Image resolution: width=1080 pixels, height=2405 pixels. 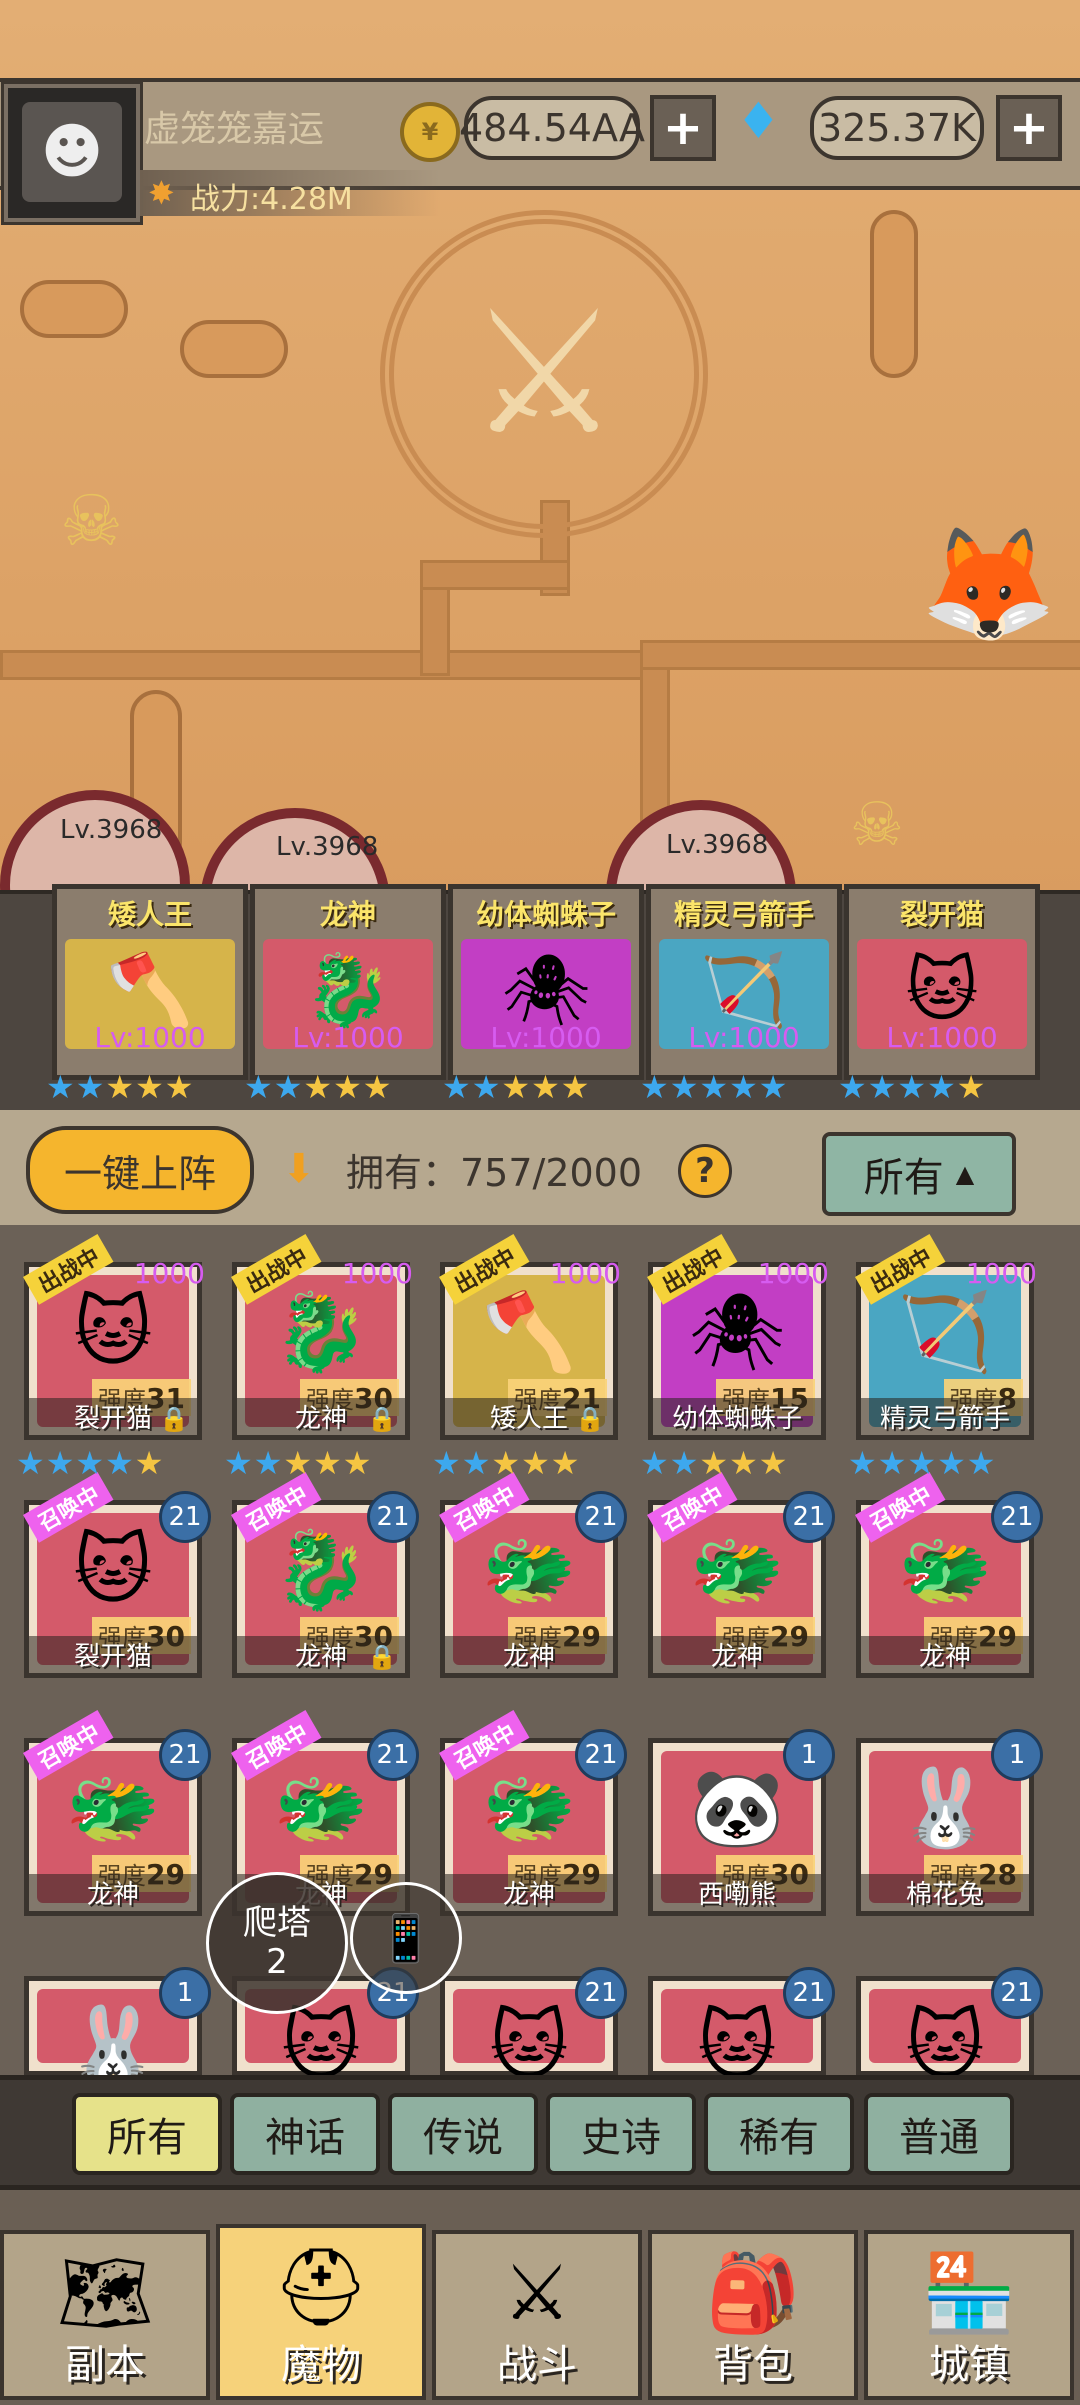 What do you see at coordinates (234, 129) in the screenshot?
I see `player-name: 虚笼笼嘉运` at bounding box center [234, 129].